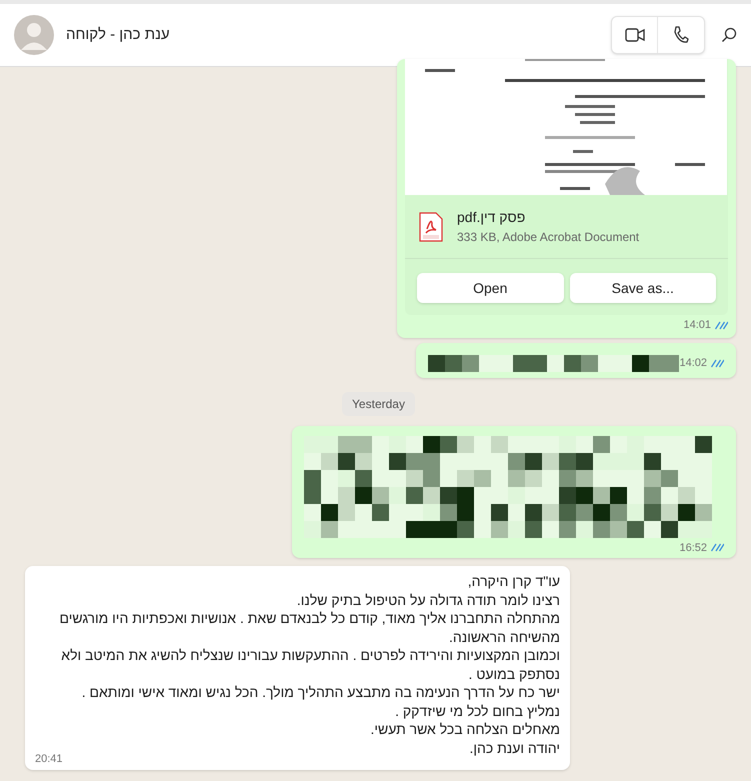 The height and width of the screenshot is (781, 751). Describe the element at coordinates (490, 288) in the screenshot. I see `file-action-button: Open` at that location.